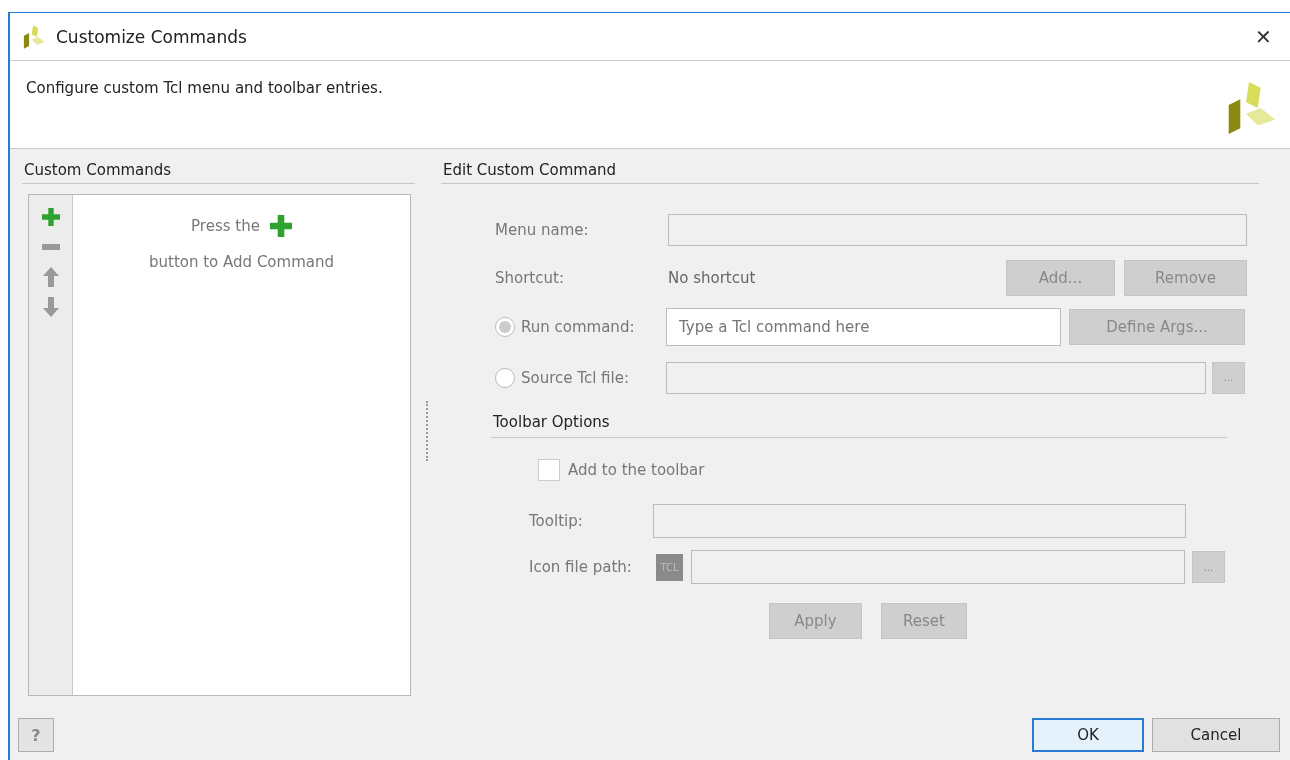 This screenshot has height=760, width=1290. Describe the element at coordinates (556, 521) in the screenshot. I see `field-label: Tooltip:` at that location.